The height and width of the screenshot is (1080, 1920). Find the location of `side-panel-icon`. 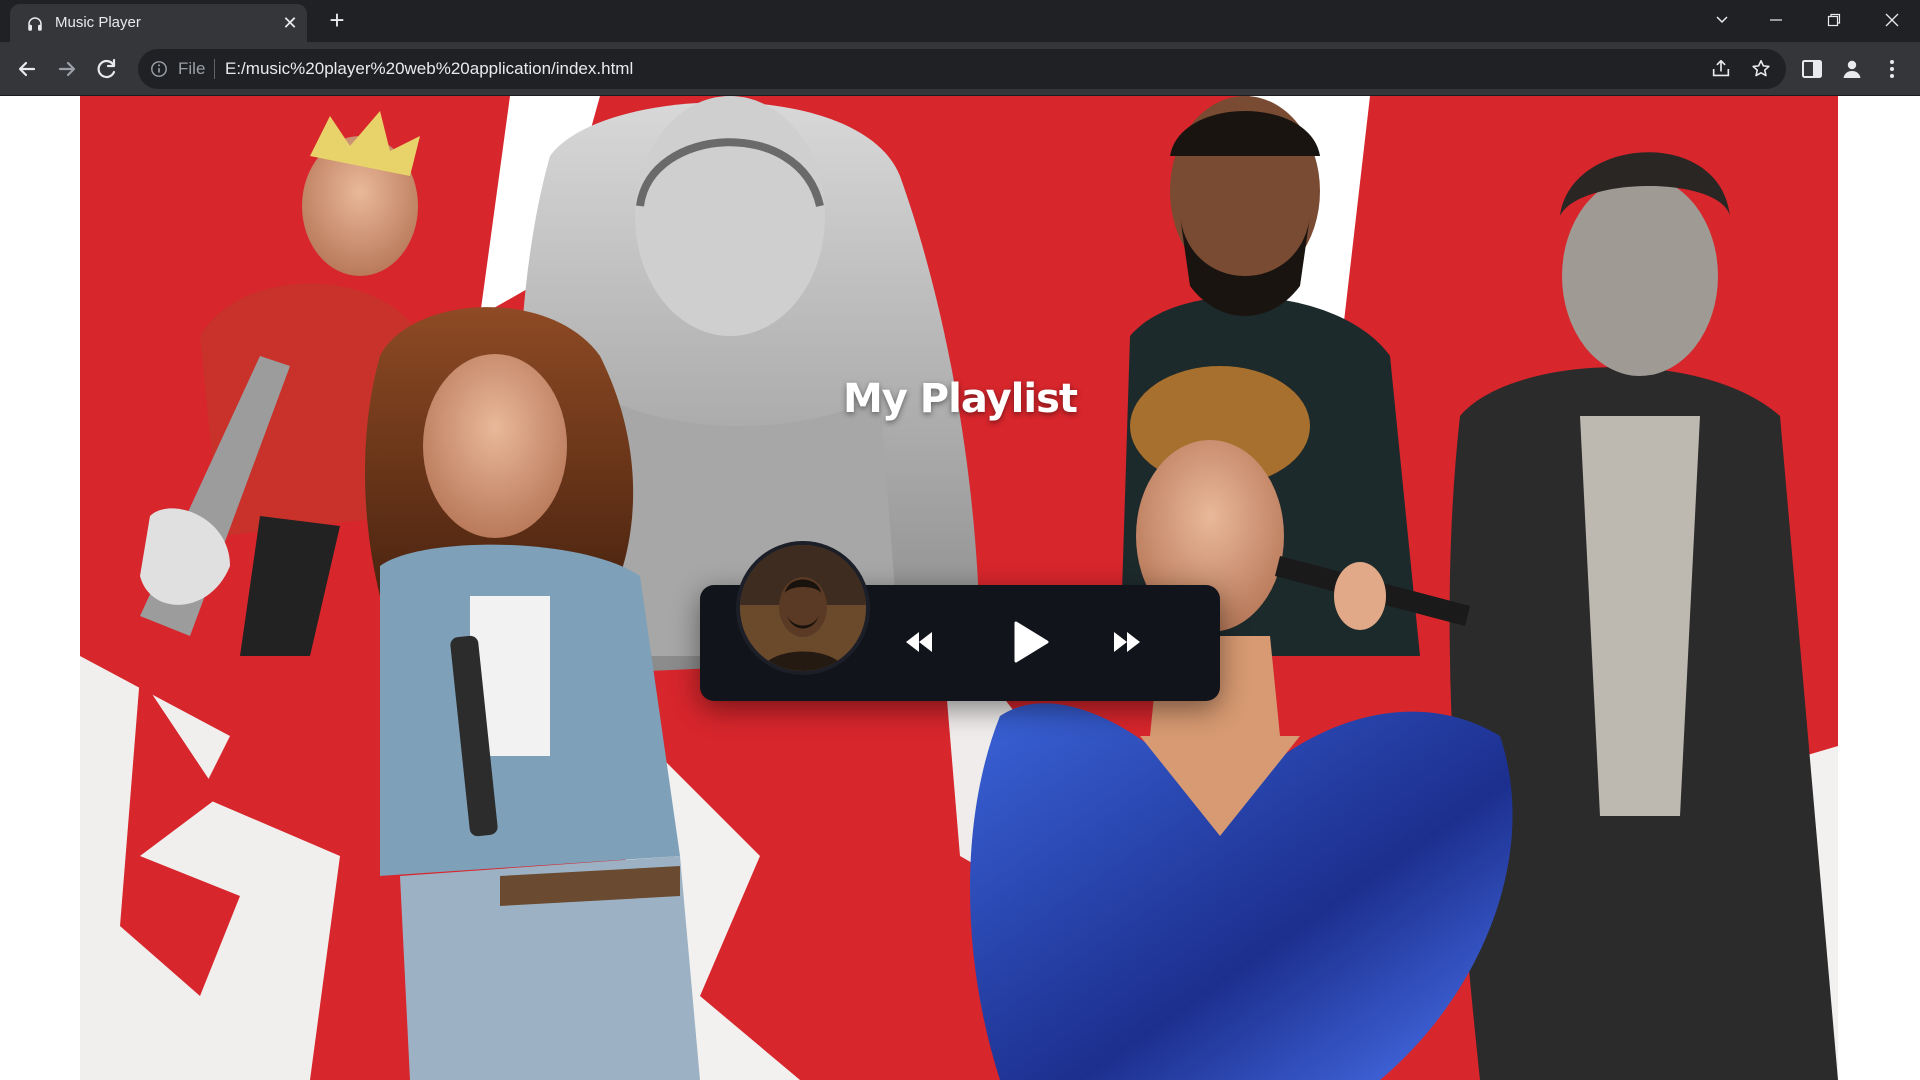

side-panel-icon is located at coordinates (1812, 69).